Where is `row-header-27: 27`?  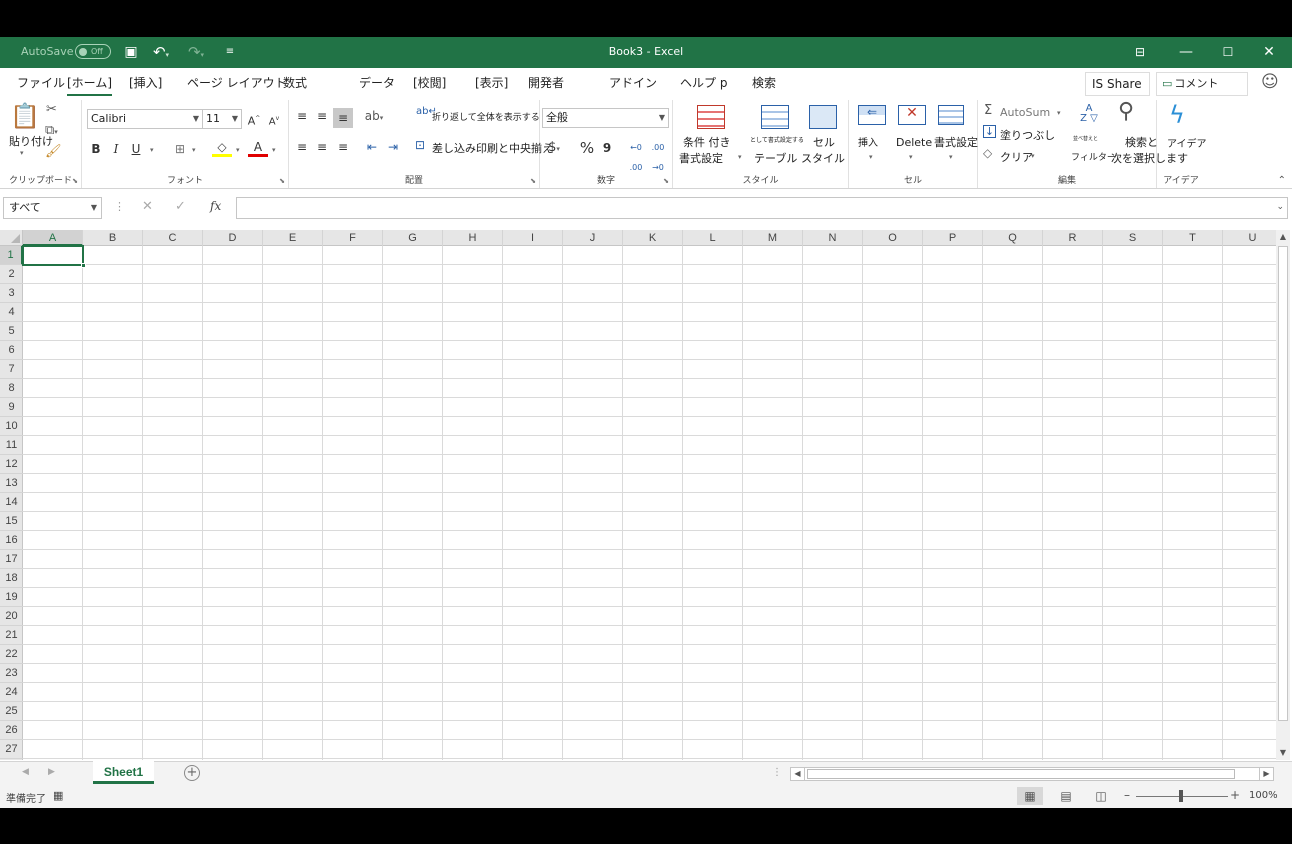 row-header-27: 27 is located at coordinates (11, 749).